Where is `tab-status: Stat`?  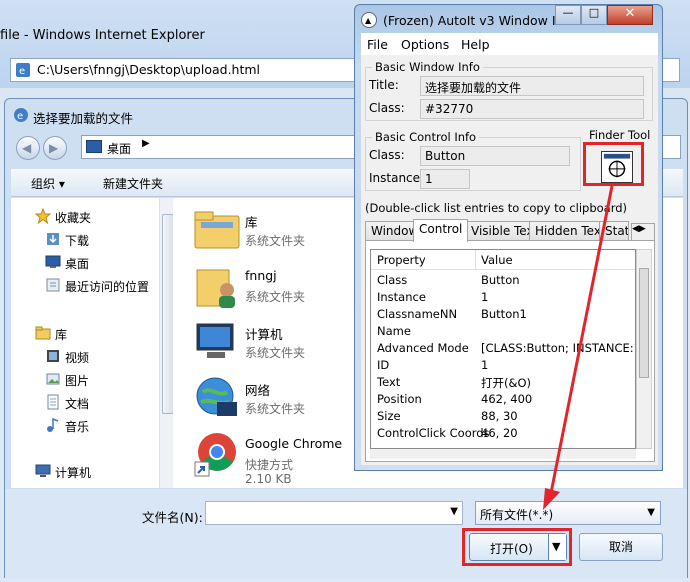 tab-status: Stat is located at coordinates (614, 231).